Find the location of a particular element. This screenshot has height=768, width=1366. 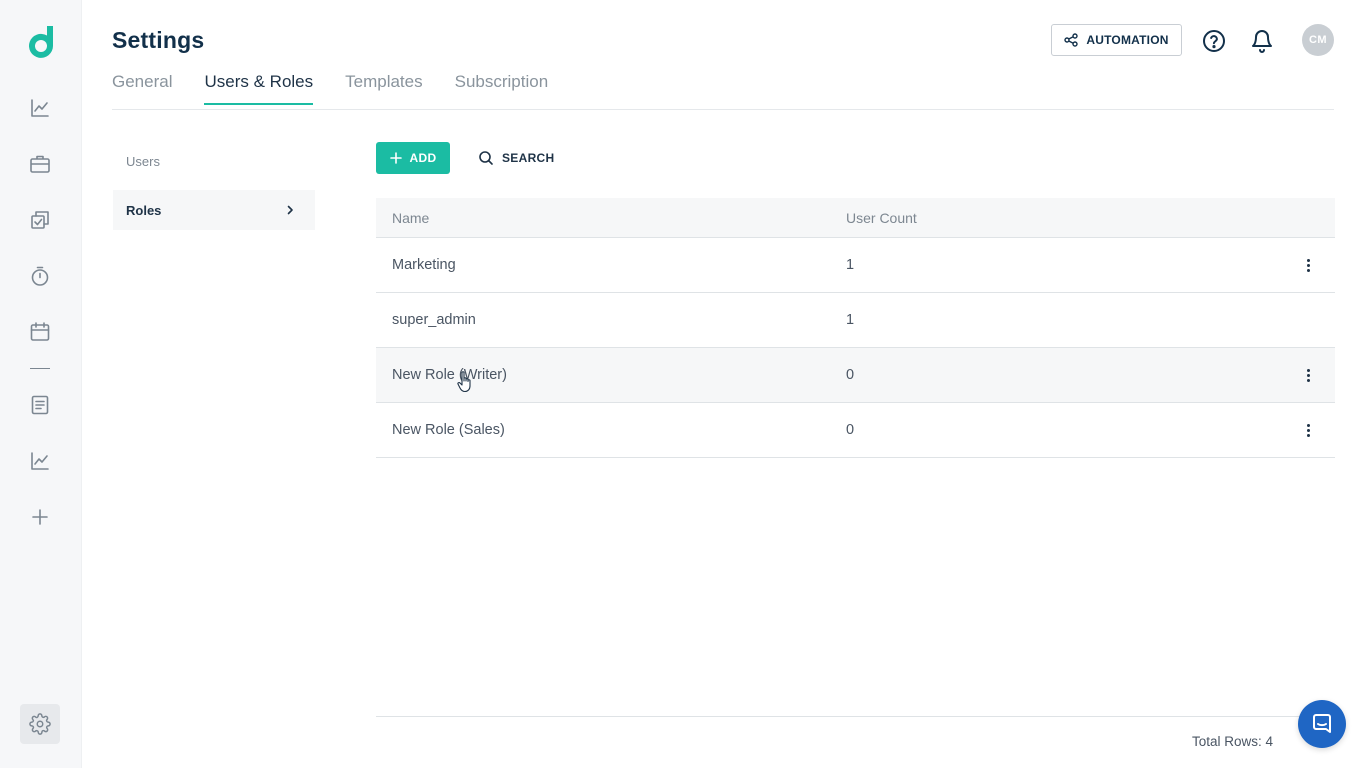

line-chart-icon is located at coordinates (40, 108).